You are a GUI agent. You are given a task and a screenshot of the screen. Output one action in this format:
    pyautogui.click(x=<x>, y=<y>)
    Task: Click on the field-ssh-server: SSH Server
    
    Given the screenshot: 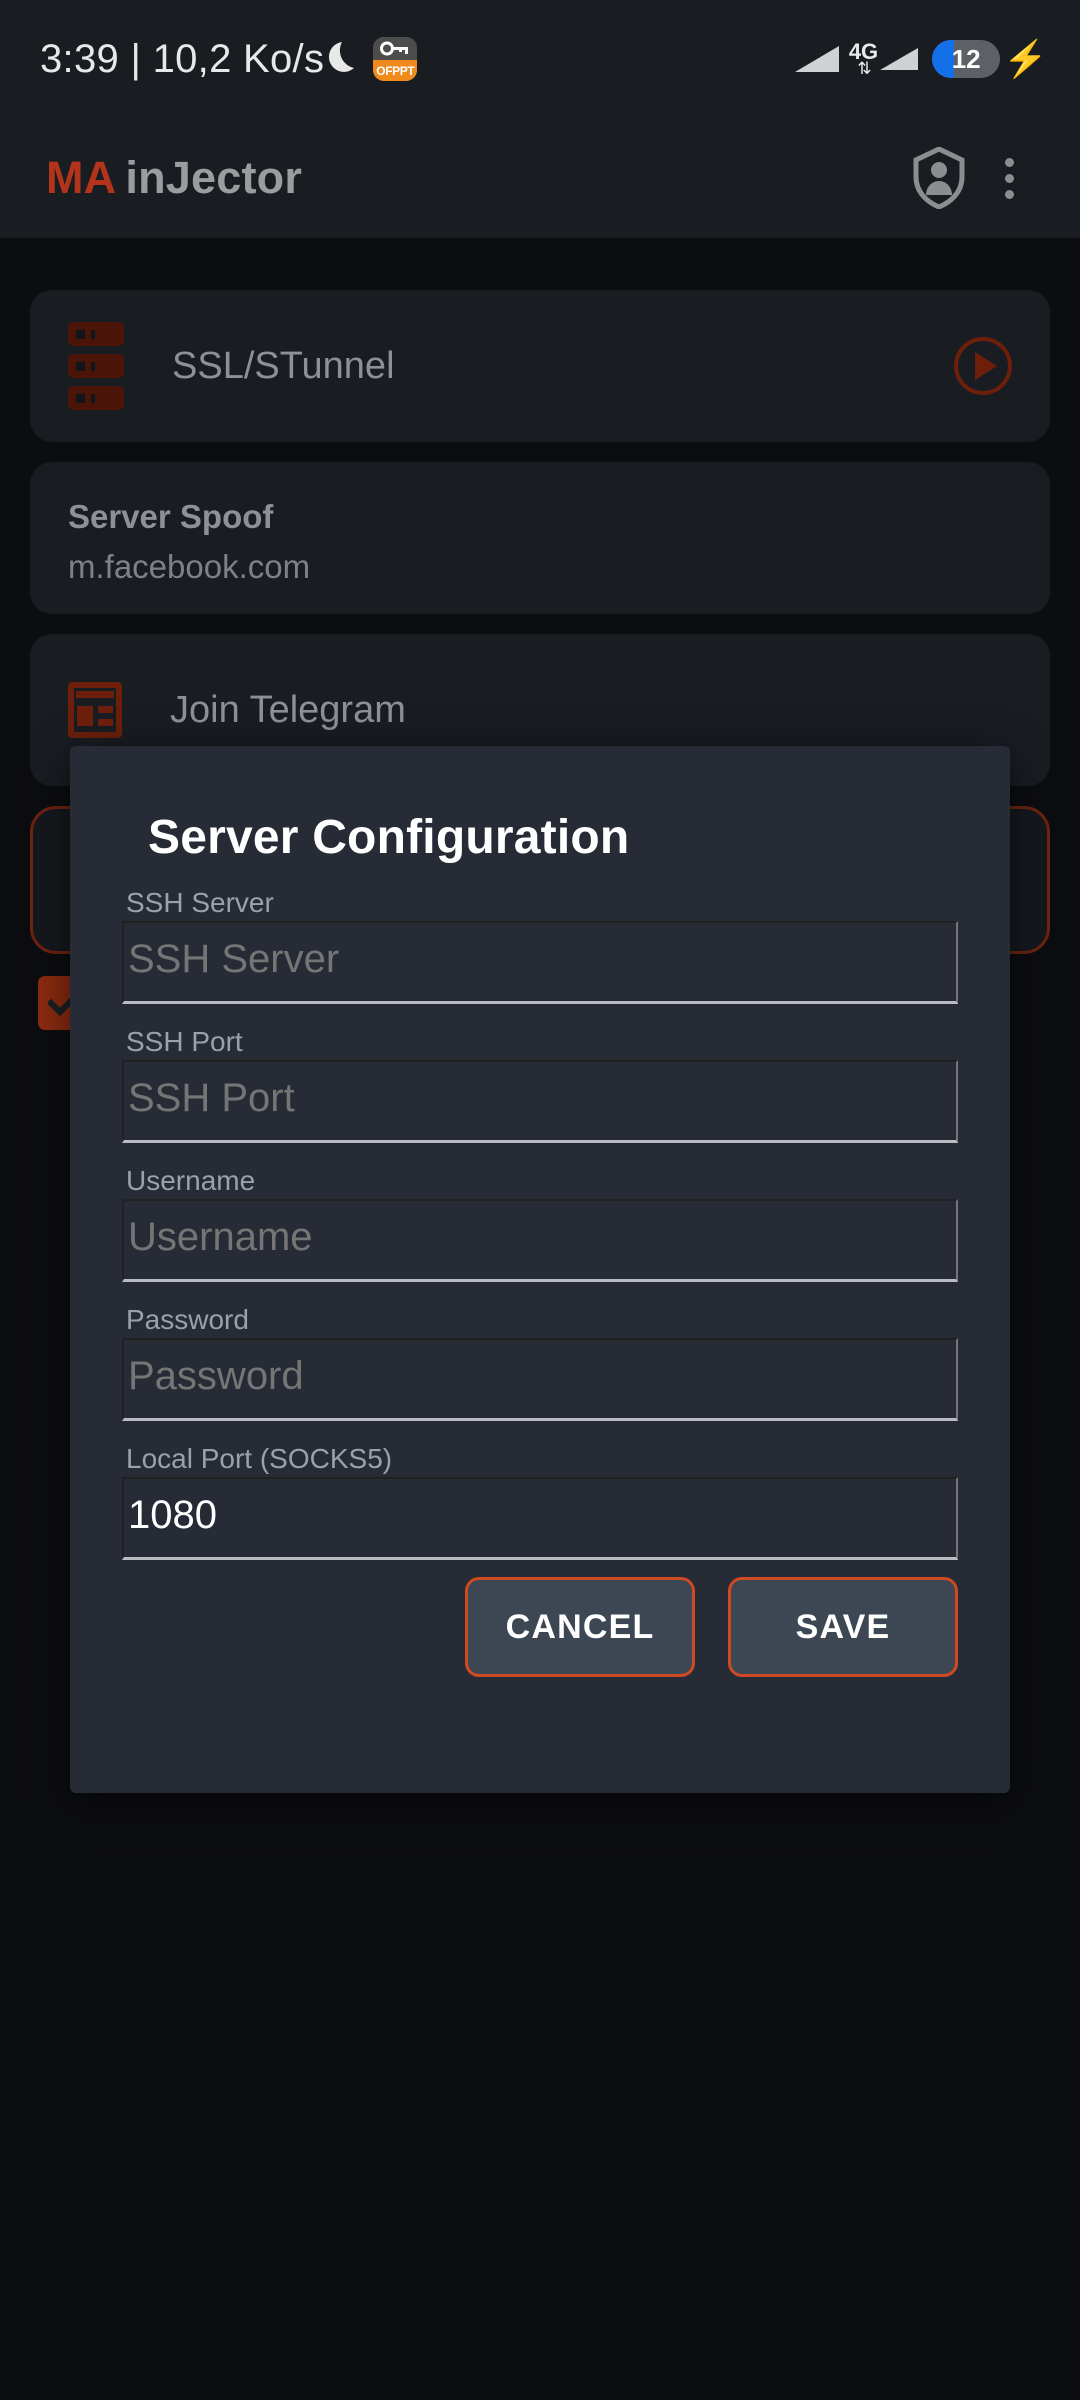 What is the action you would take?
    pyautogui.click(x=540, y=944)
    